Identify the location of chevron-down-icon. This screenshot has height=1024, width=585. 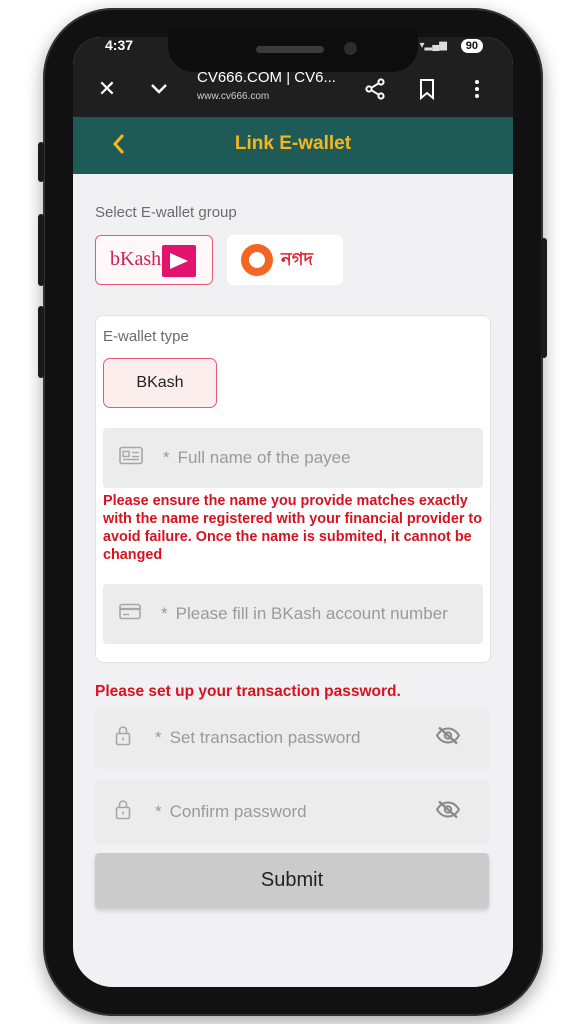
(159, 89).